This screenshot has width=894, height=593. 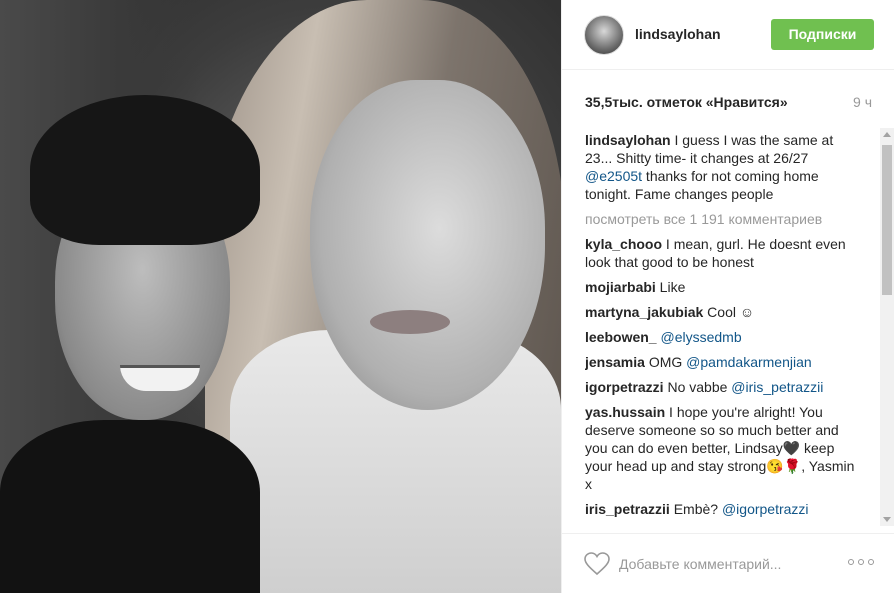 What do you see at coordinates (627, 509) in the screenshot?
I see `comment-username: iris_petrazzii` at bounding box center [627, 509].